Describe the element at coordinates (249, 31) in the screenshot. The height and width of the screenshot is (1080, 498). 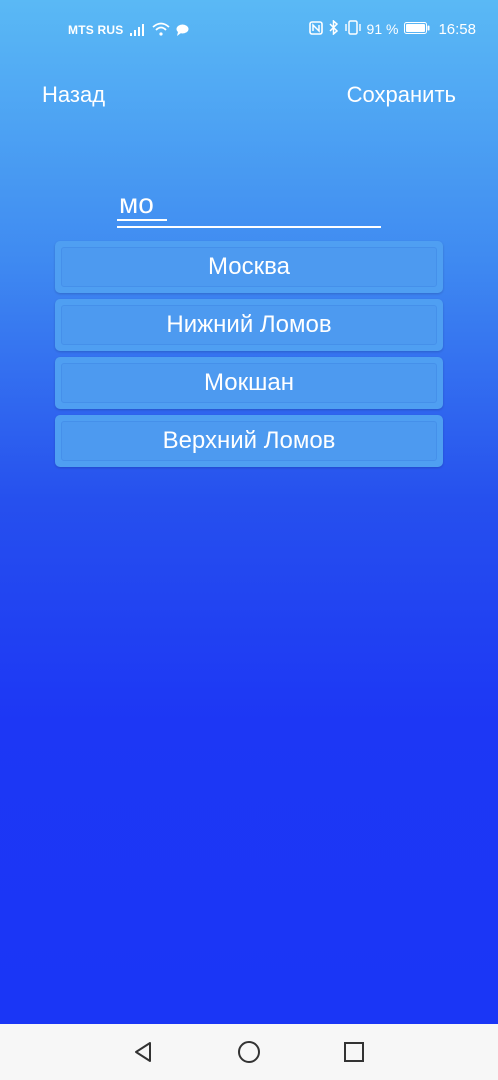
I see `status-bar: MTS RUS 91 % 16:58` at that location.